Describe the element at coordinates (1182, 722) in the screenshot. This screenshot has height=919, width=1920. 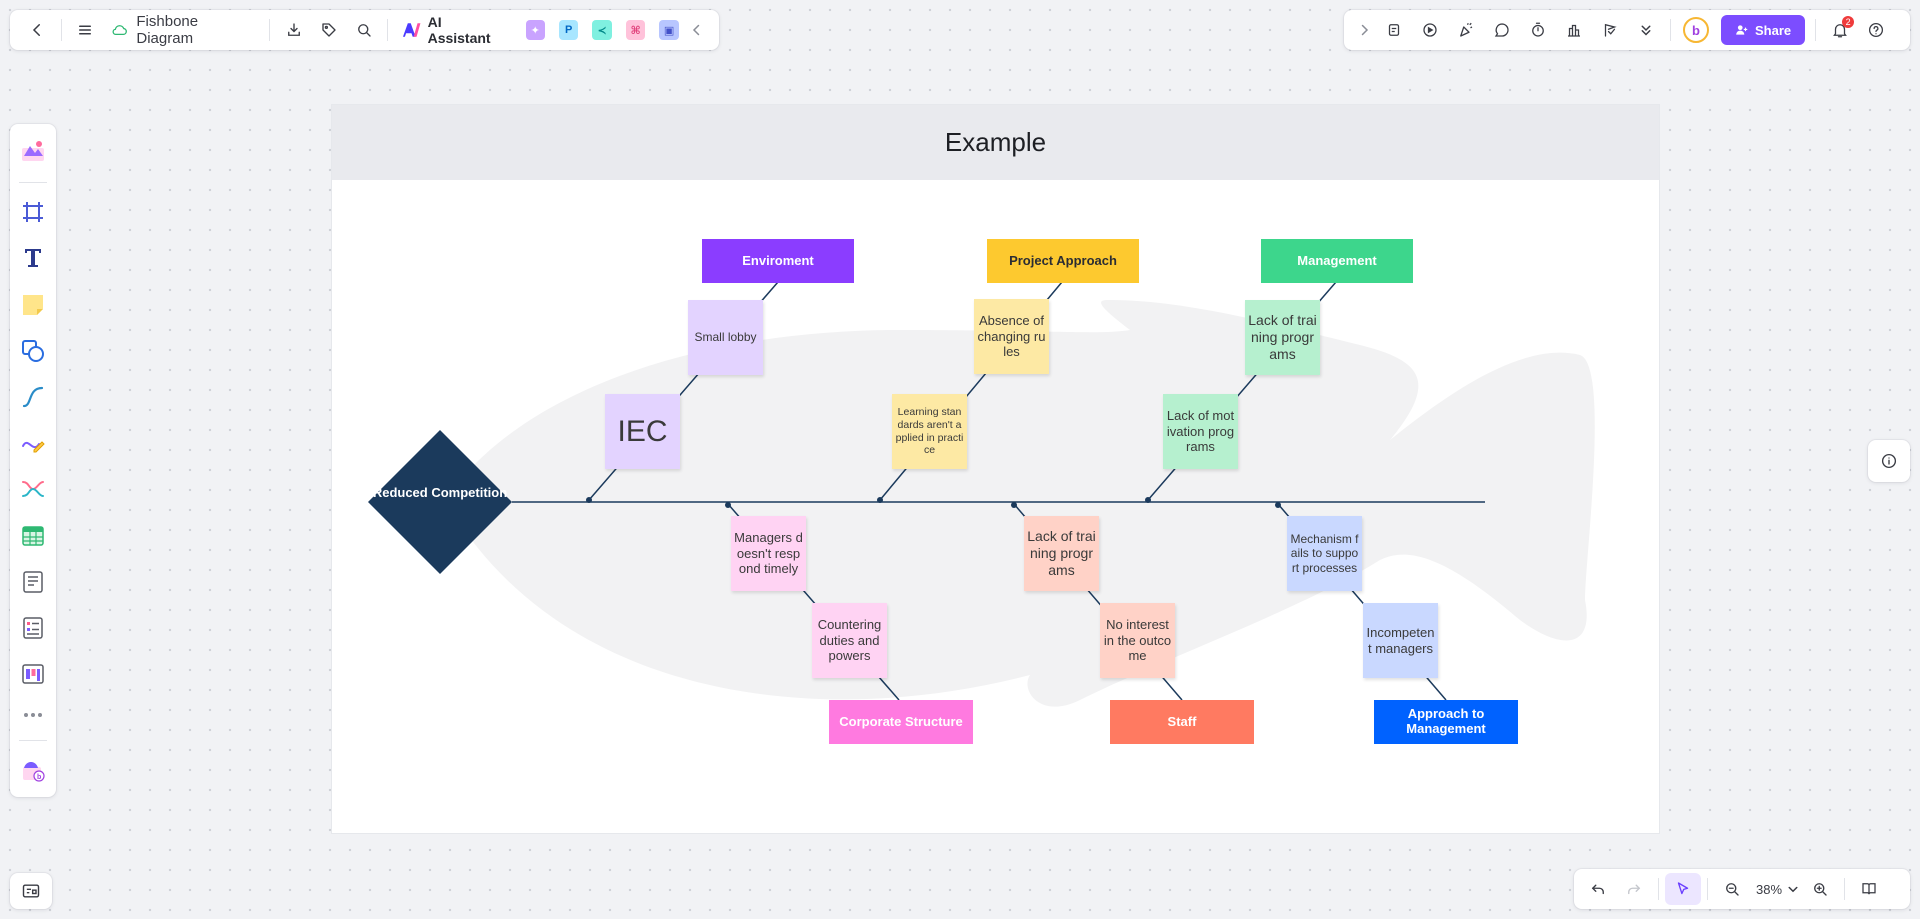
I see `category-staff: Staff` at that location.